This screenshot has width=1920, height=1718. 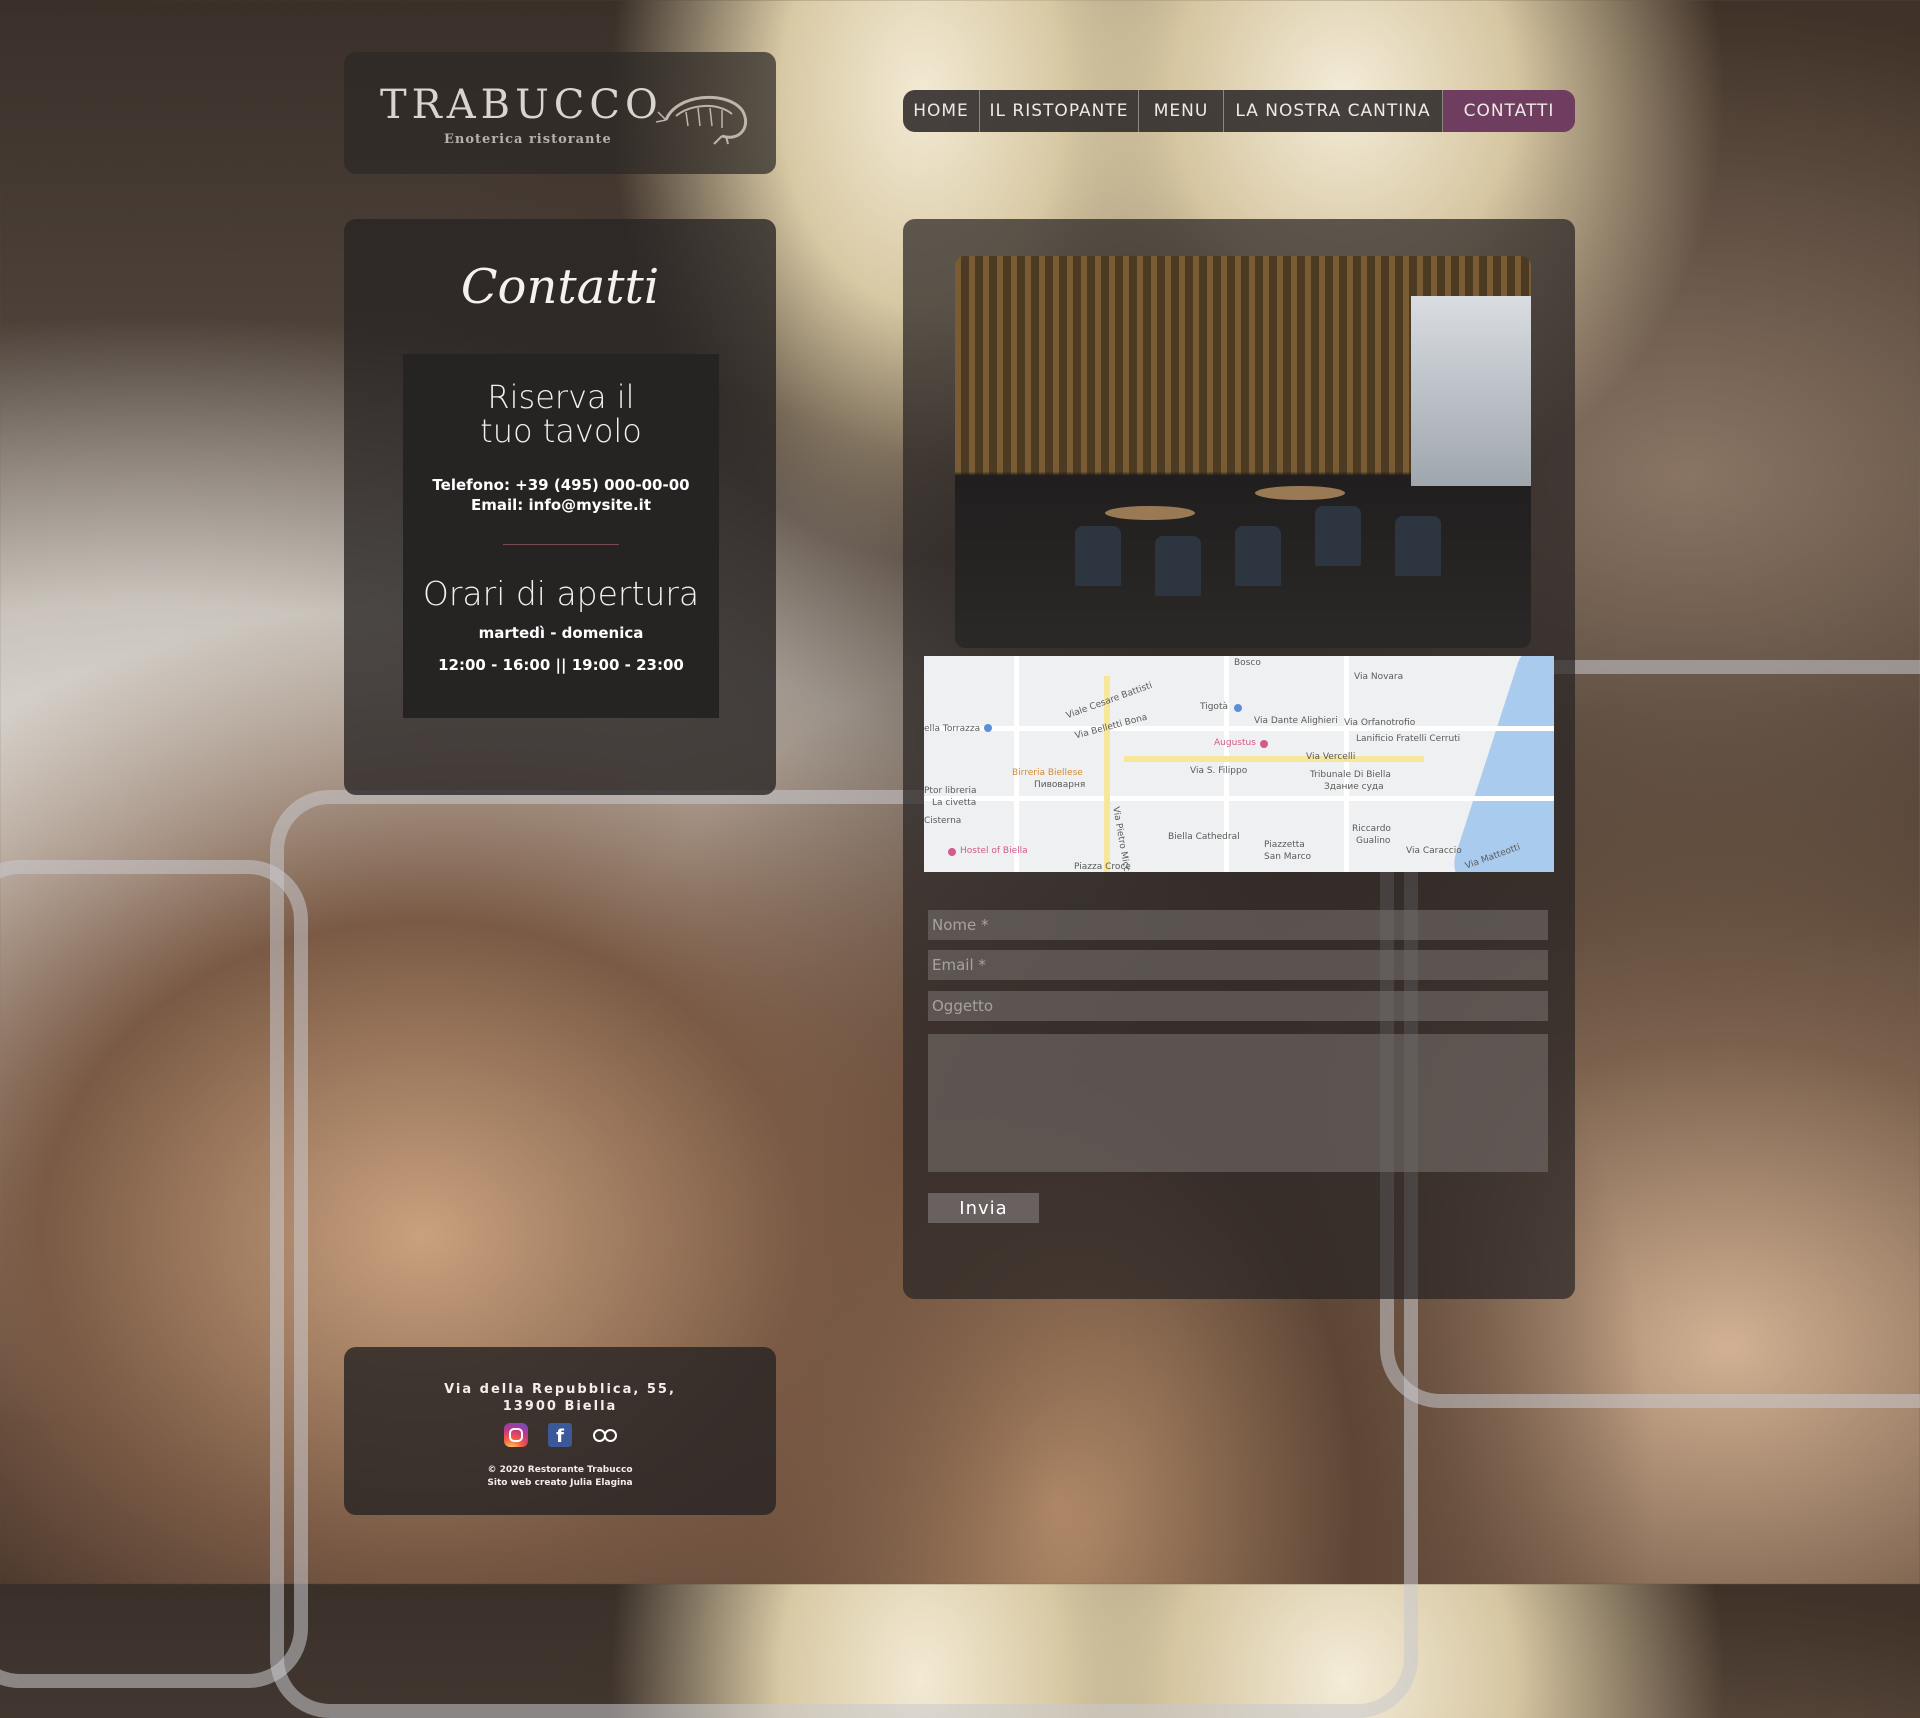 What do you see at coordinates (561, 544) in the screenshot?
I see `card-divider` at bounding box center [561, 544].